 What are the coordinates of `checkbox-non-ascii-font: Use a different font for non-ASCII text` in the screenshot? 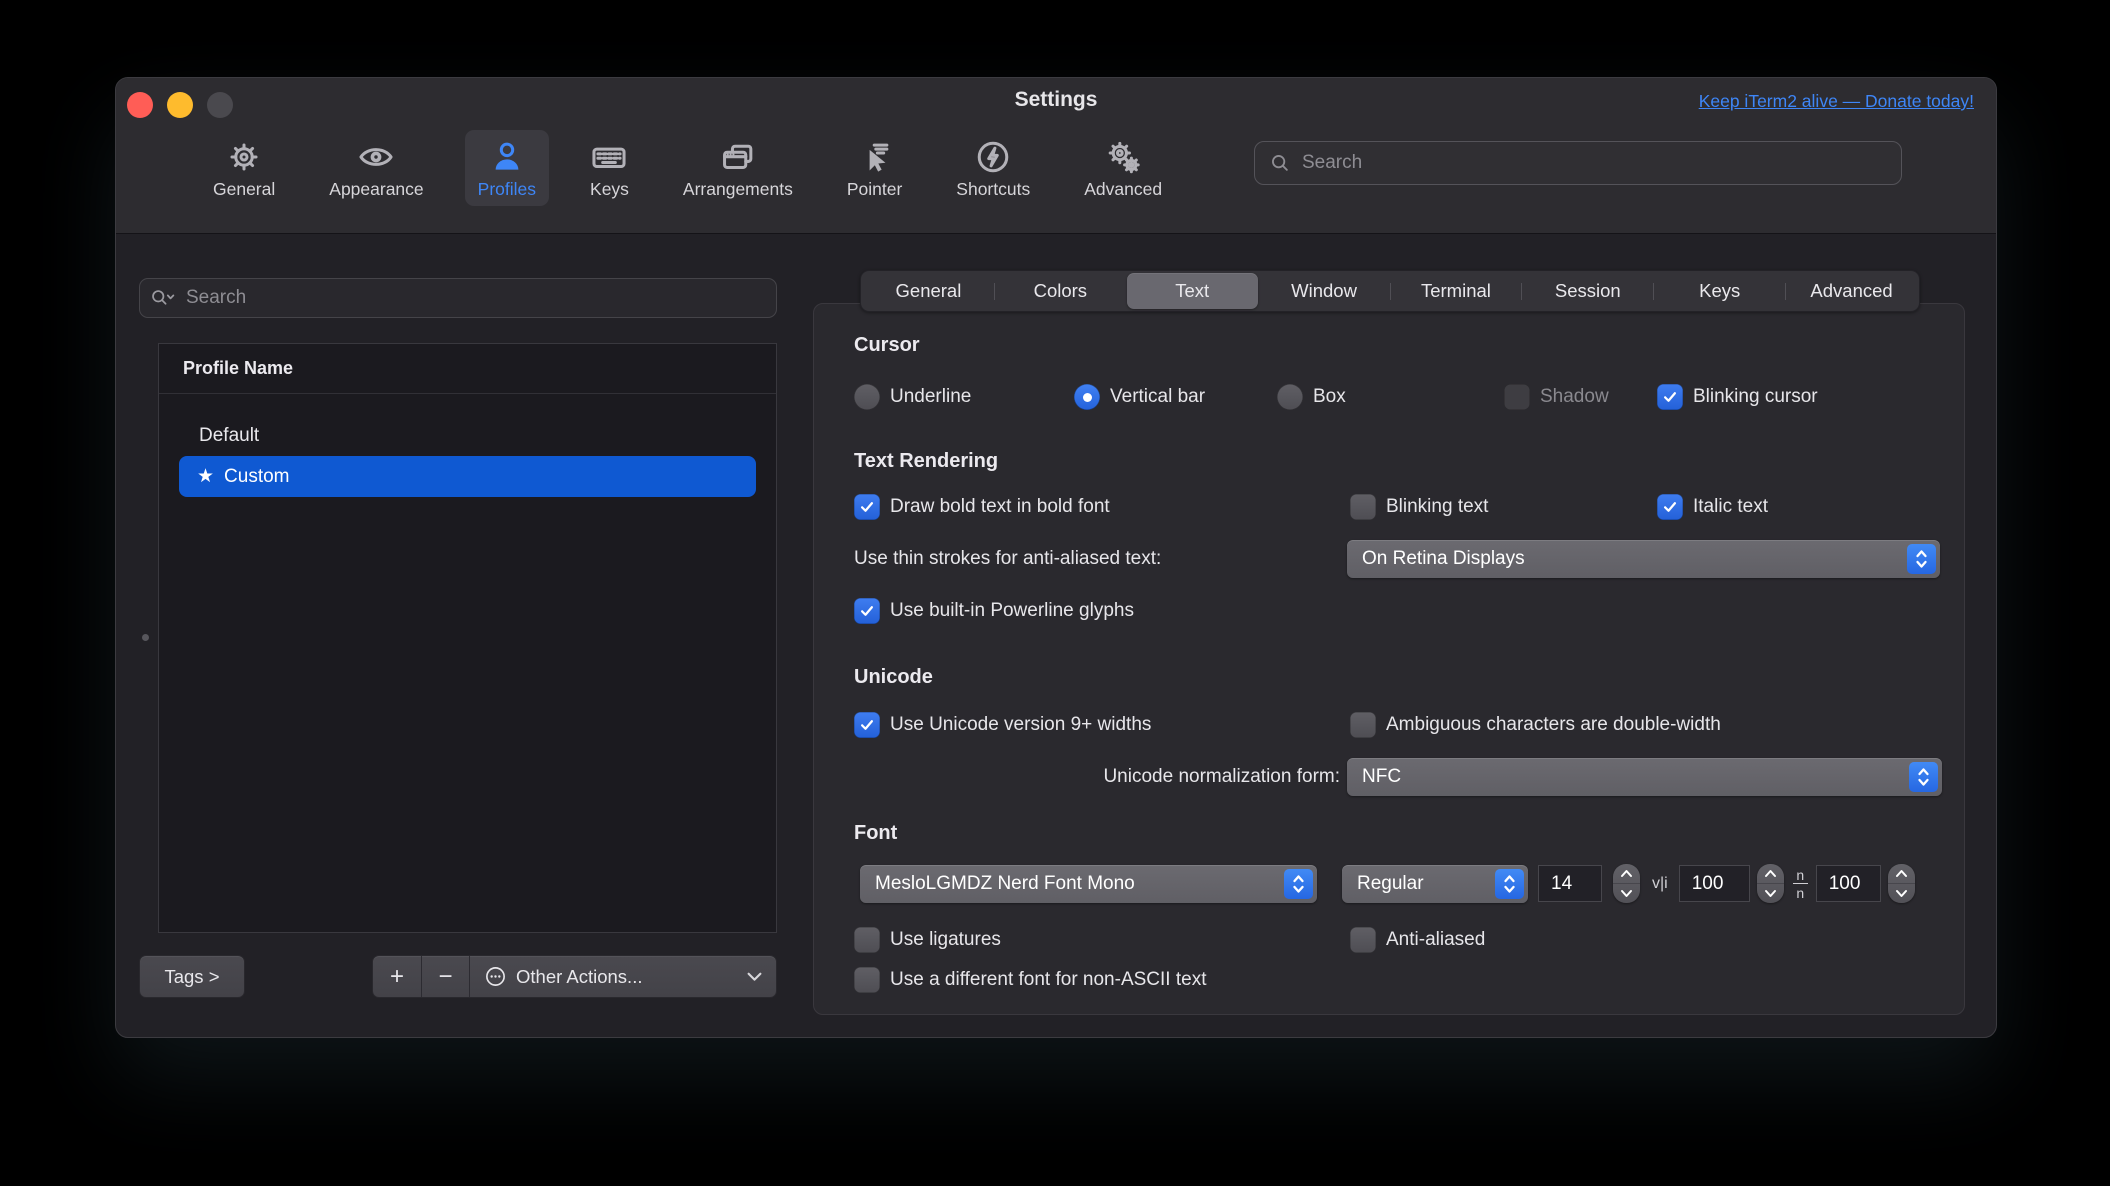 It's located at (1030, 980).